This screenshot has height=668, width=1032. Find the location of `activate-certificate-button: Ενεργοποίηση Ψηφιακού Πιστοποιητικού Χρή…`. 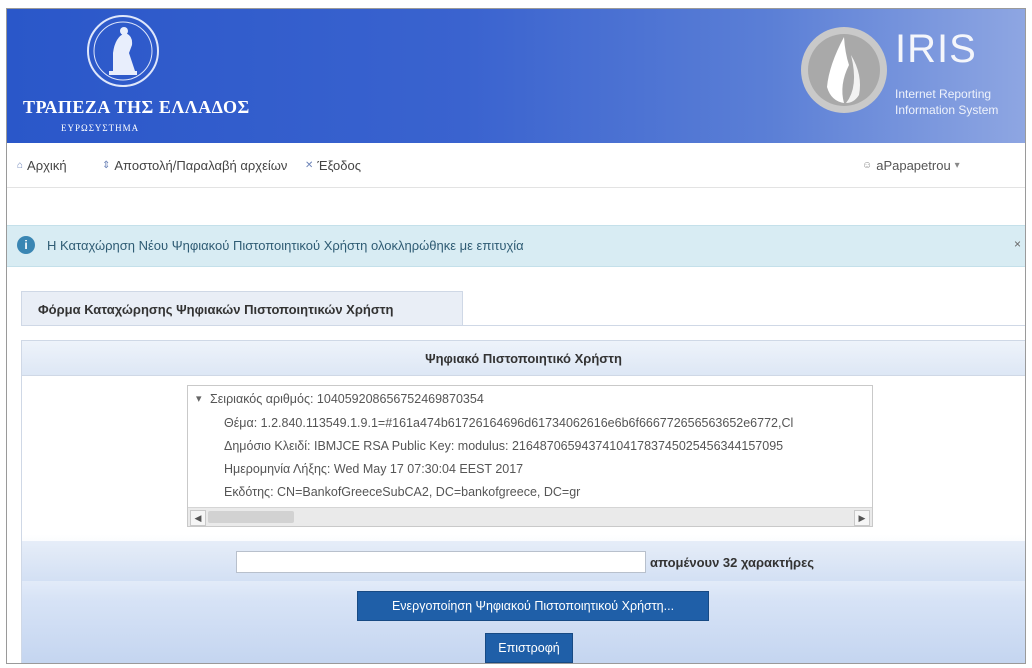

activate-certificate-button: Ενεργοποίηση Ψηφιακού Πιστοποιητικού Χρή… is located at coordinates (533, 606).